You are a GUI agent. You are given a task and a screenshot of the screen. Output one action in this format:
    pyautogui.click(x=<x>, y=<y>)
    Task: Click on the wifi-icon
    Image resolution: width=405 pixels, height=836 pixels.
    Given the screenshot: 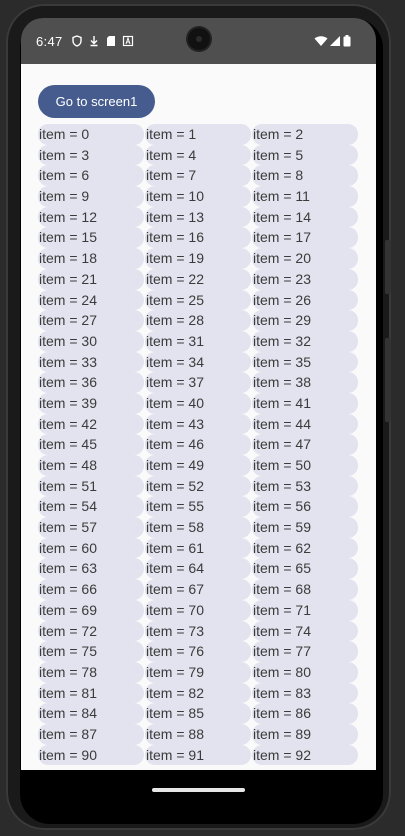 What is the action you would take?
    pyautogui.click(x=321, y=41)
    